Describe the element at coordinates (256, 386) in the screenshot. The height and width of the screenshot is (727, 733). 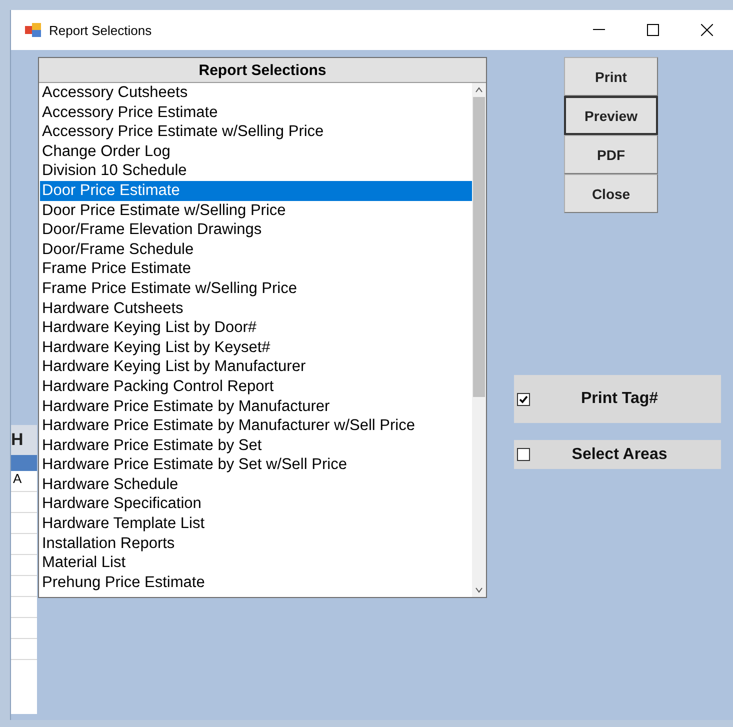
I see `list-item: Hardware Packing Control Report` at that location.